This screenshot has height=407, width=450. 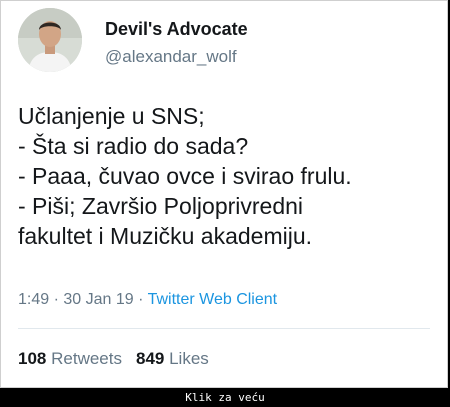 I want to click on divider, so click(x=224, y=328).